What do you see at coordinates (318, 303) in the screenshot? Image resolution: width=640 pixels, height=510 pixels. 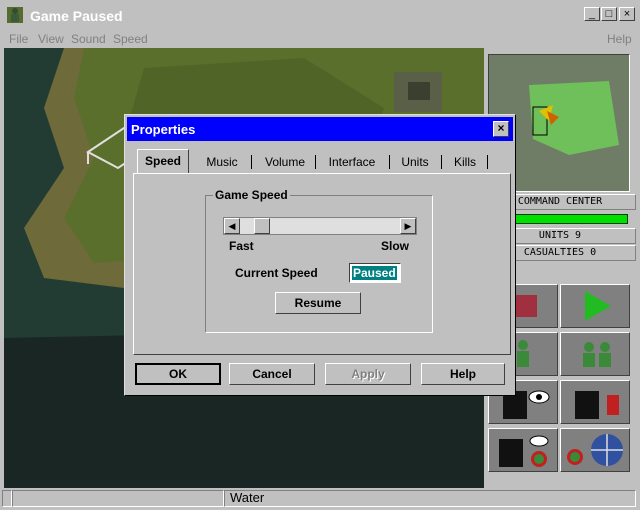 I see `resume-button: Resume` at bounding box center [318, 303].